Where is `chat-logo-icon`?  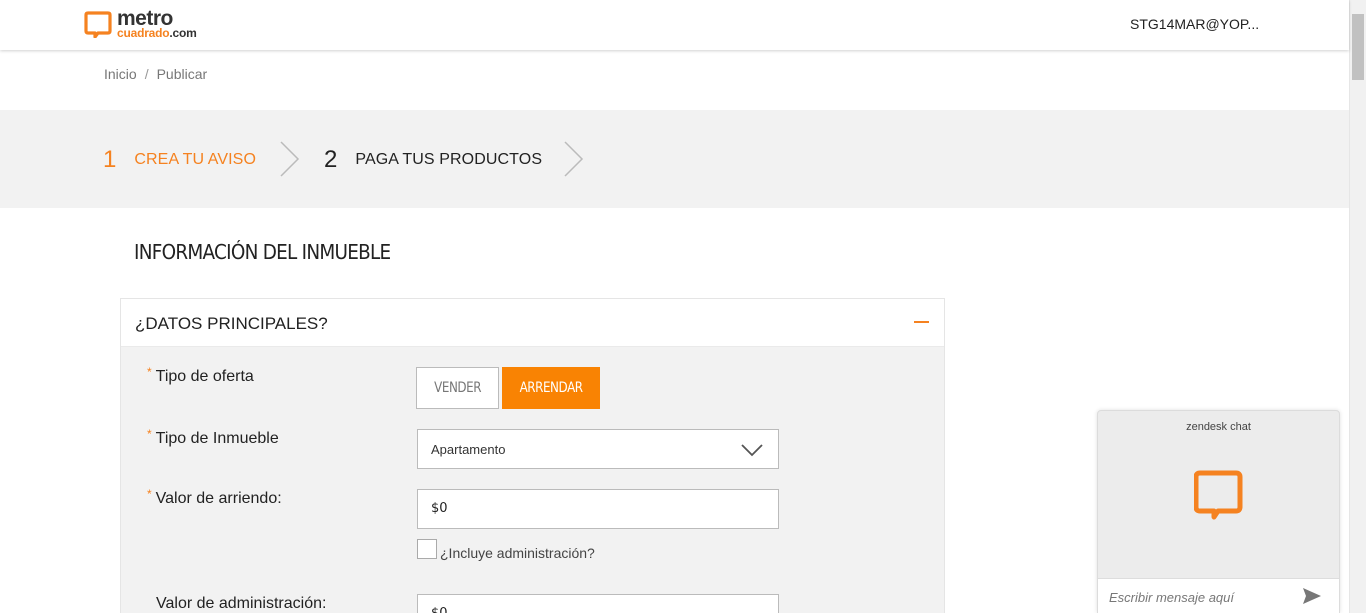
chat-logo-icon is located at coordinates (1218, 495).